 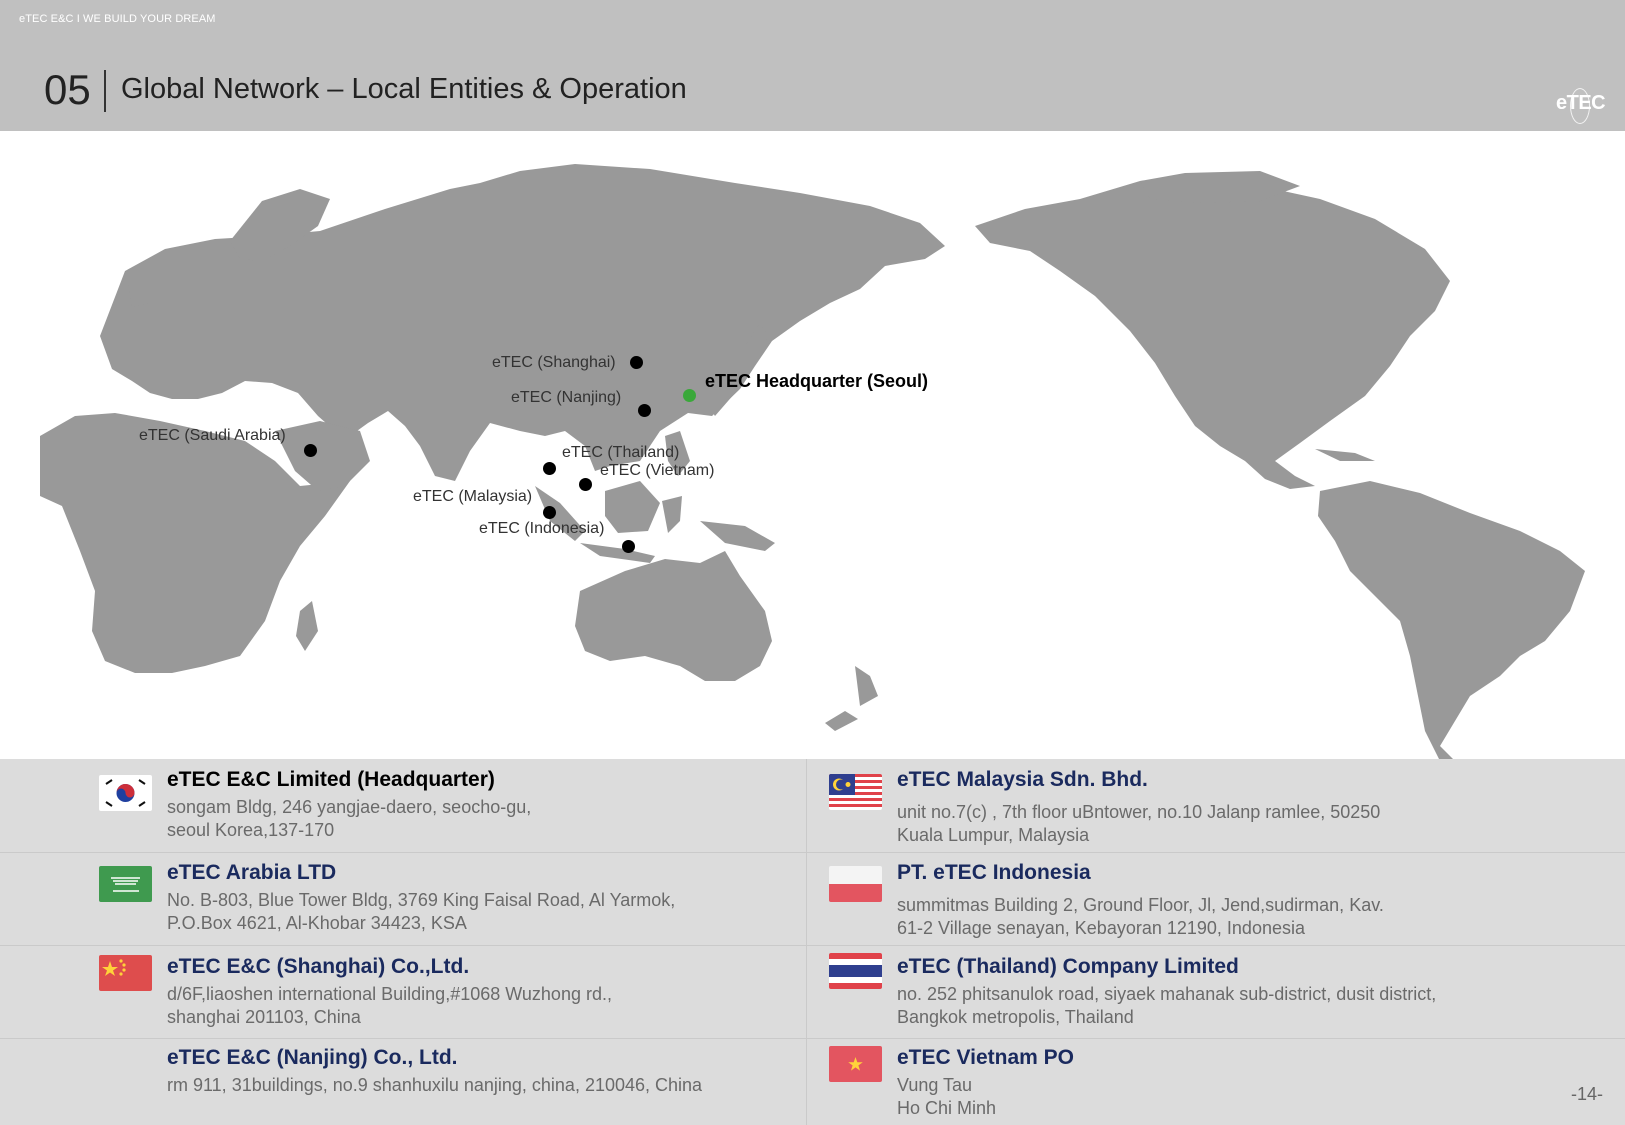 What do you see at coordinates (672, 514) in the screenshot?
I see `sulawesi-landmass` at bounding box center [672, 514].